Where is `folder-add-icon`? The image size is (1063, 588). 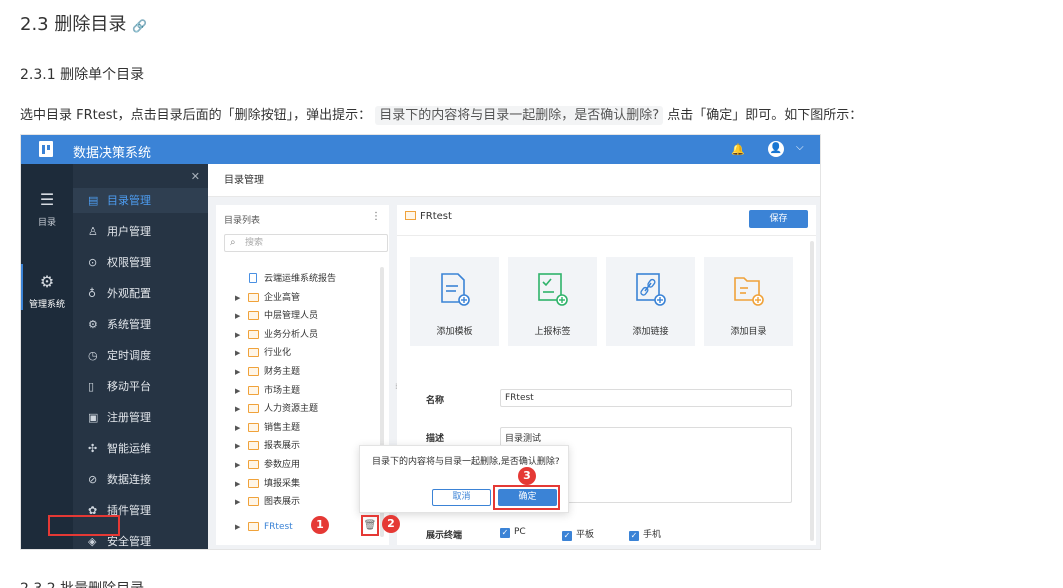 folder-add-icon is located at coordinates (749, 291).